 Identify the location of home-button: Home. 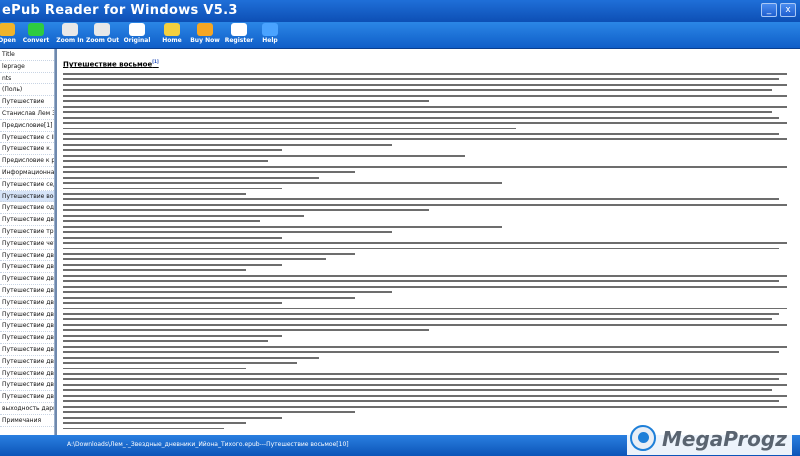
(172, 35).